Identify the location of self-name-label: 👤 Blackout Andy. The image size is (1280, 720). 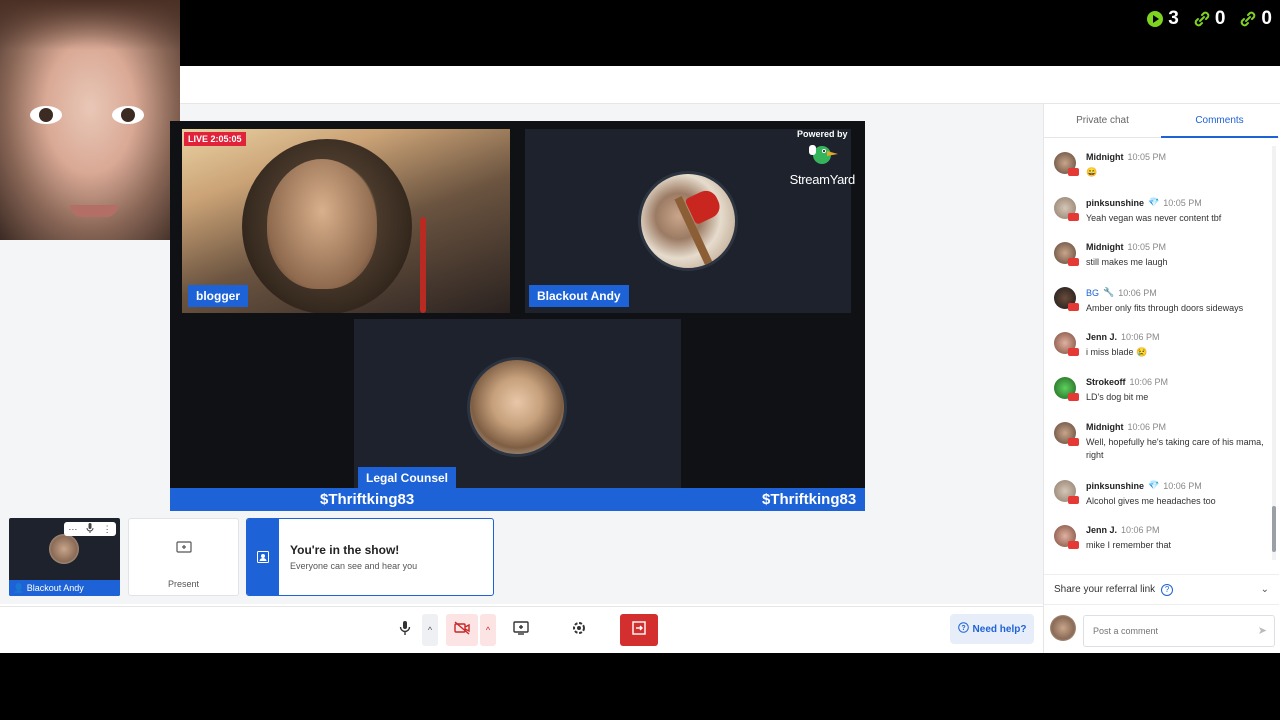
(64, 588).